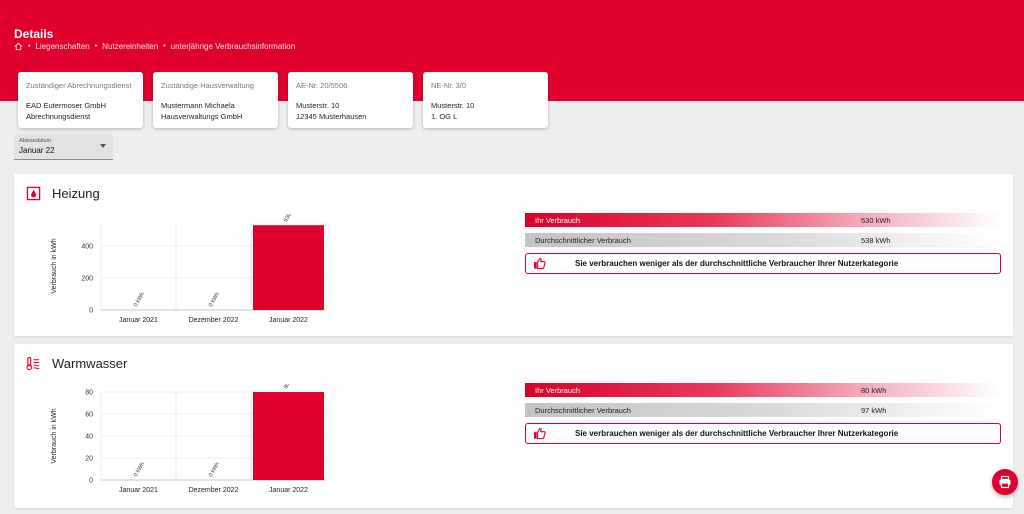 The image size is (1024, 514). What do you see at coordinates (89, 415) in the screenshot?
I see `y-tick-label: 60` at bounding box center [89, 415].